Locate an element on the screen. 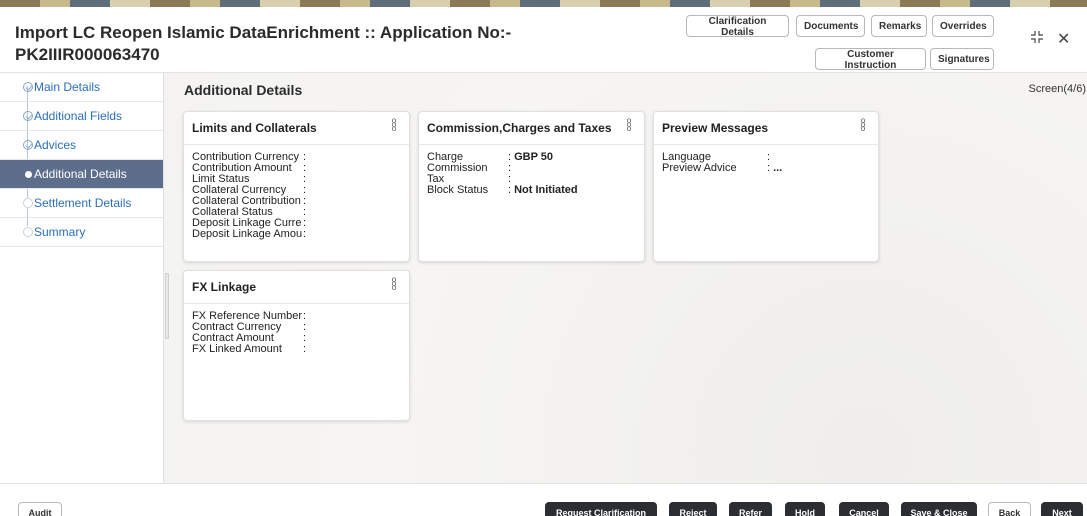  sidebar-item-label: Advices is located at coordinates (55, 145).